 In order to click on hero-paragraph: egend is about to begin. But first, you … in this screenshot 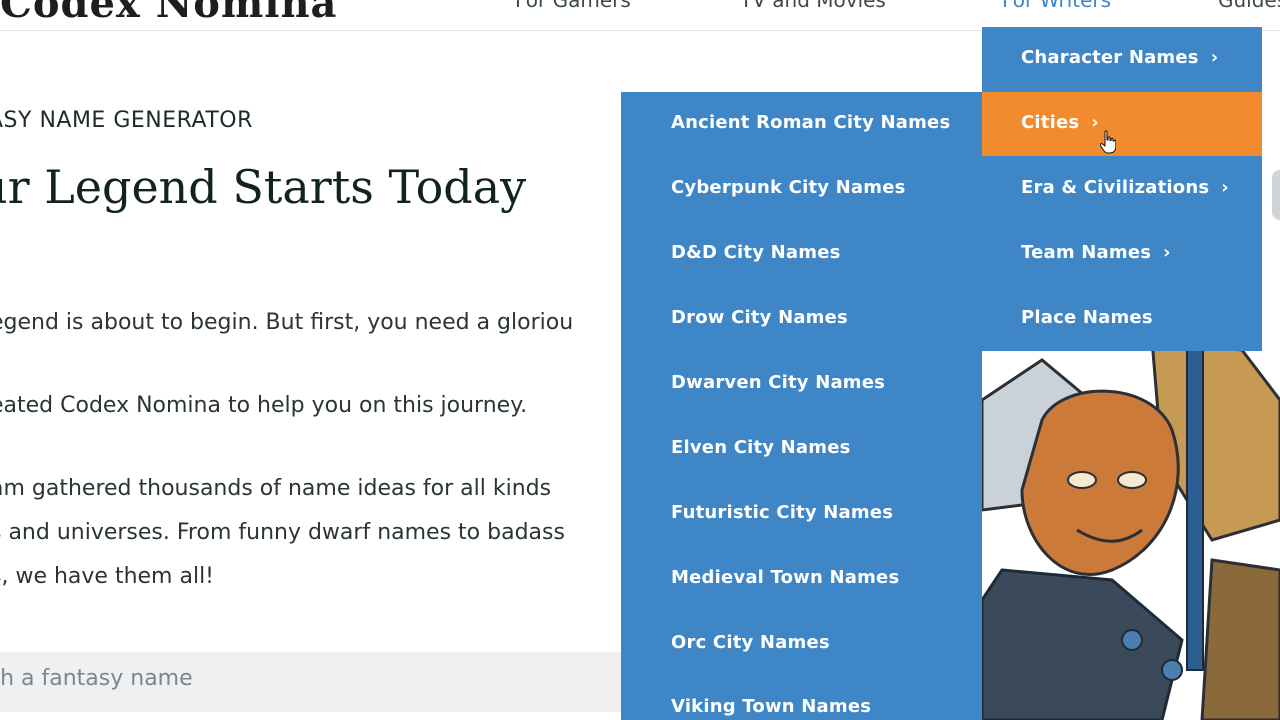, I will do `click(287, 322)`.